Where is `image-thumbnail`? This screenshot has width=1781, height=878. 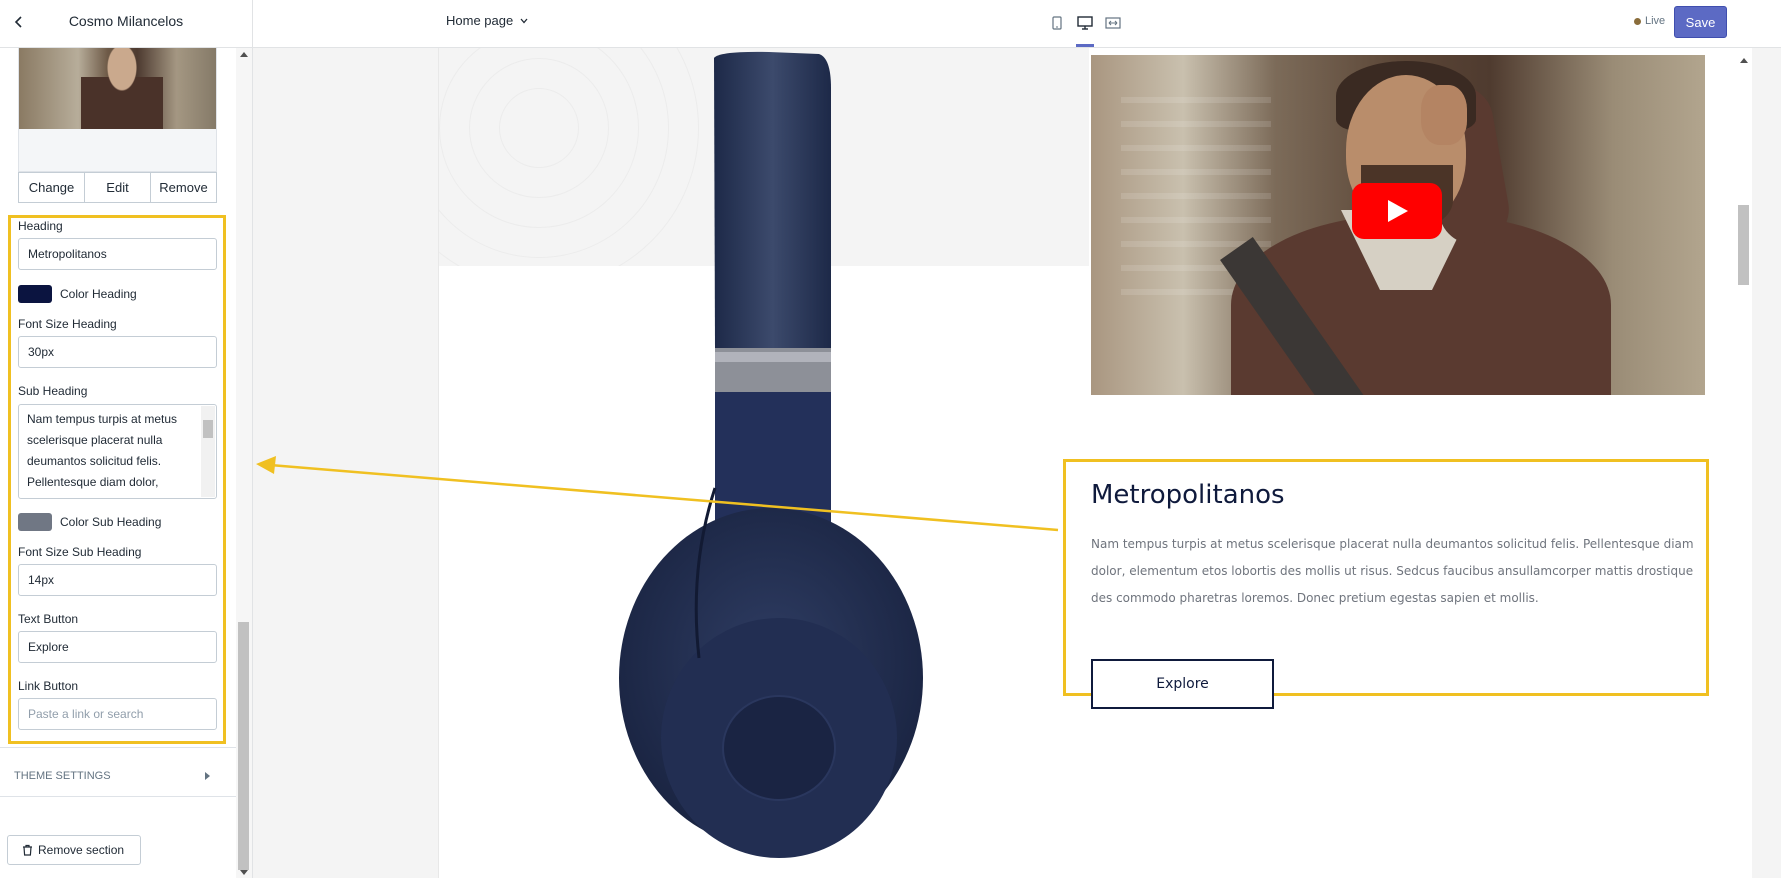 image-thumbnail is located at coordinates (117, 88).